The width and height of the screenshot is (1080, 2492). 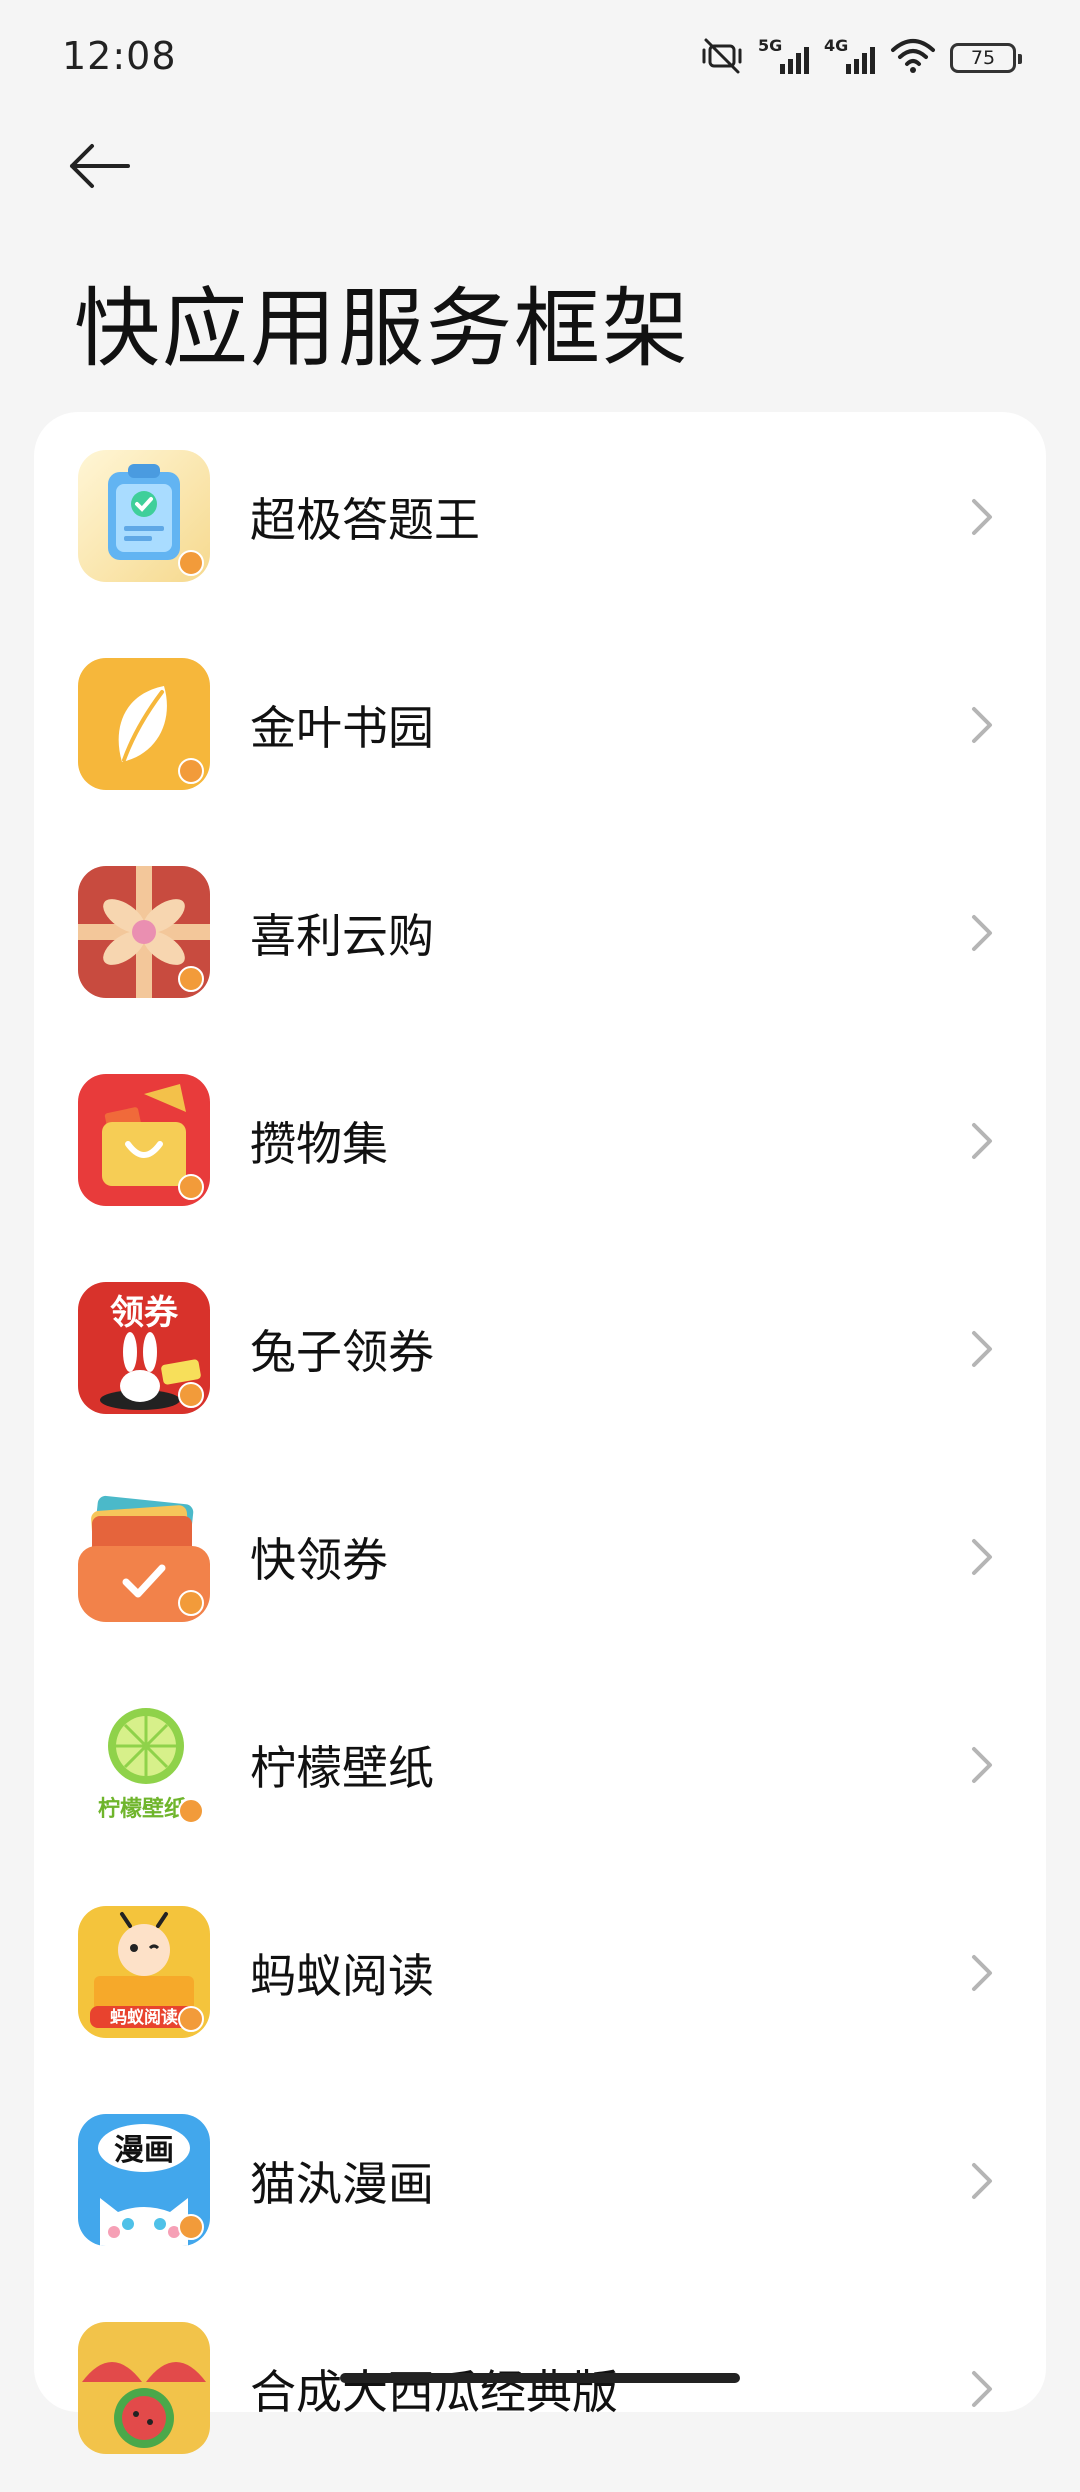 I want to click on signal-5g-icon: 5G, so click(x=784, y=57).